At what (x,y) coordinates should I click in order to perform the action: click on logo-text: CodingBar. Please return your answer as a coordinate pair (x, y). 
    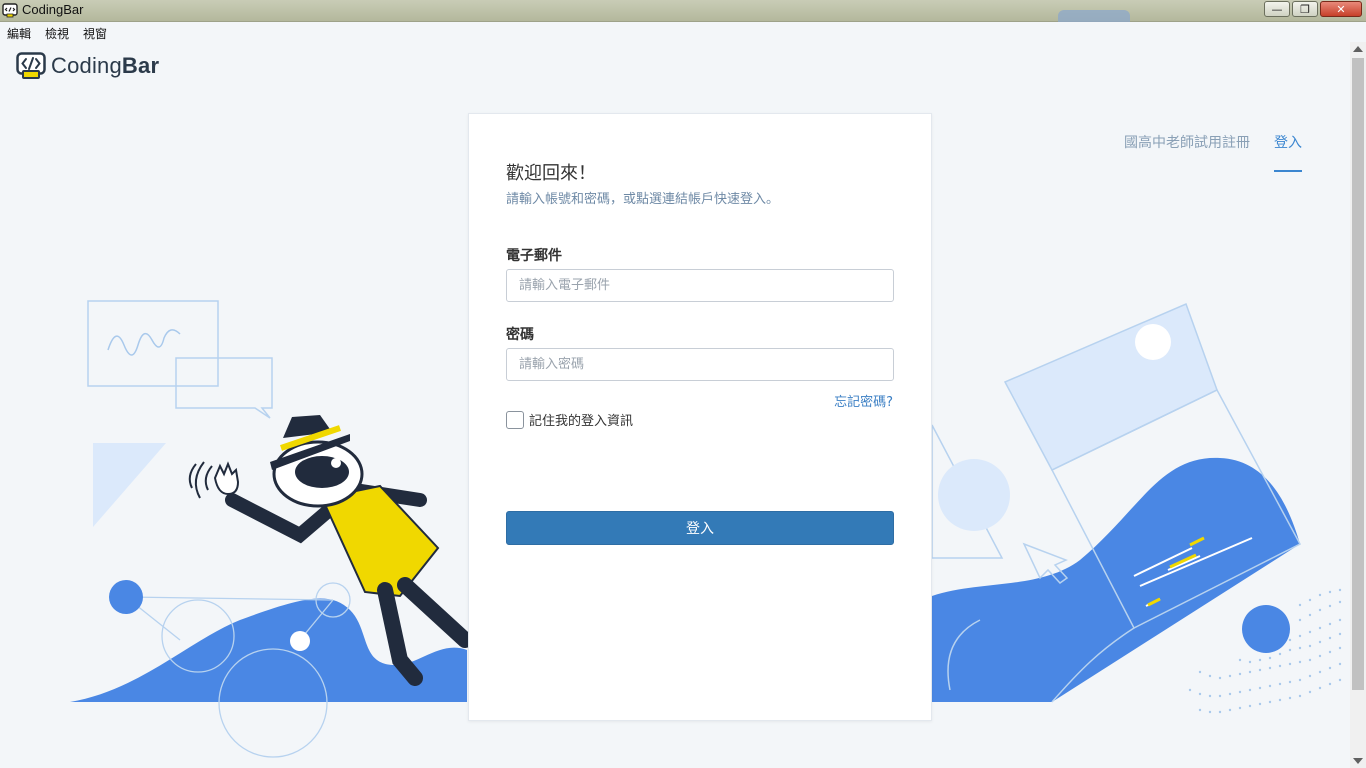
    Looking at the image, I should click on (105, 66).